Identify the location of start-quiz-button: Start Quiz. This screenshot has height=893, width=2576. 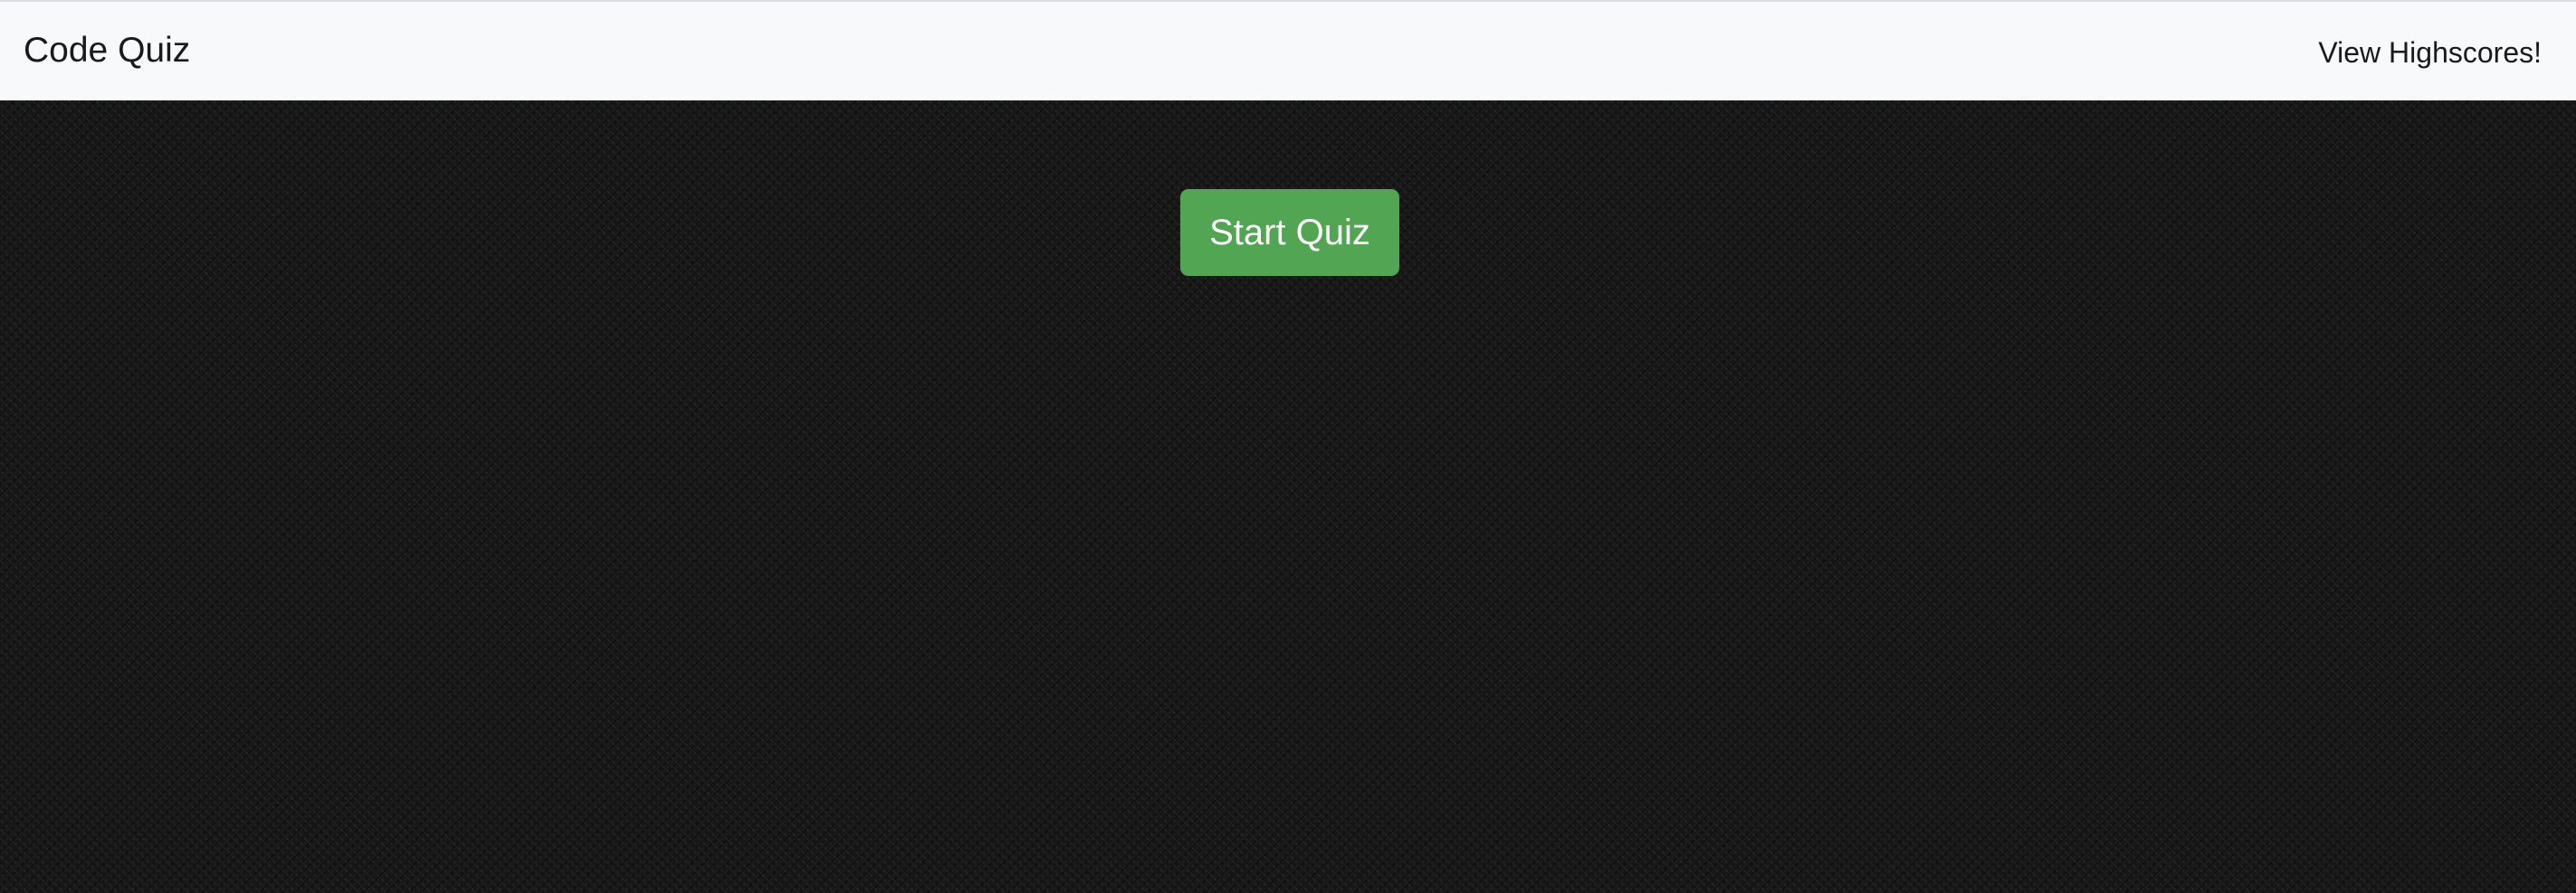
(1289, 233).